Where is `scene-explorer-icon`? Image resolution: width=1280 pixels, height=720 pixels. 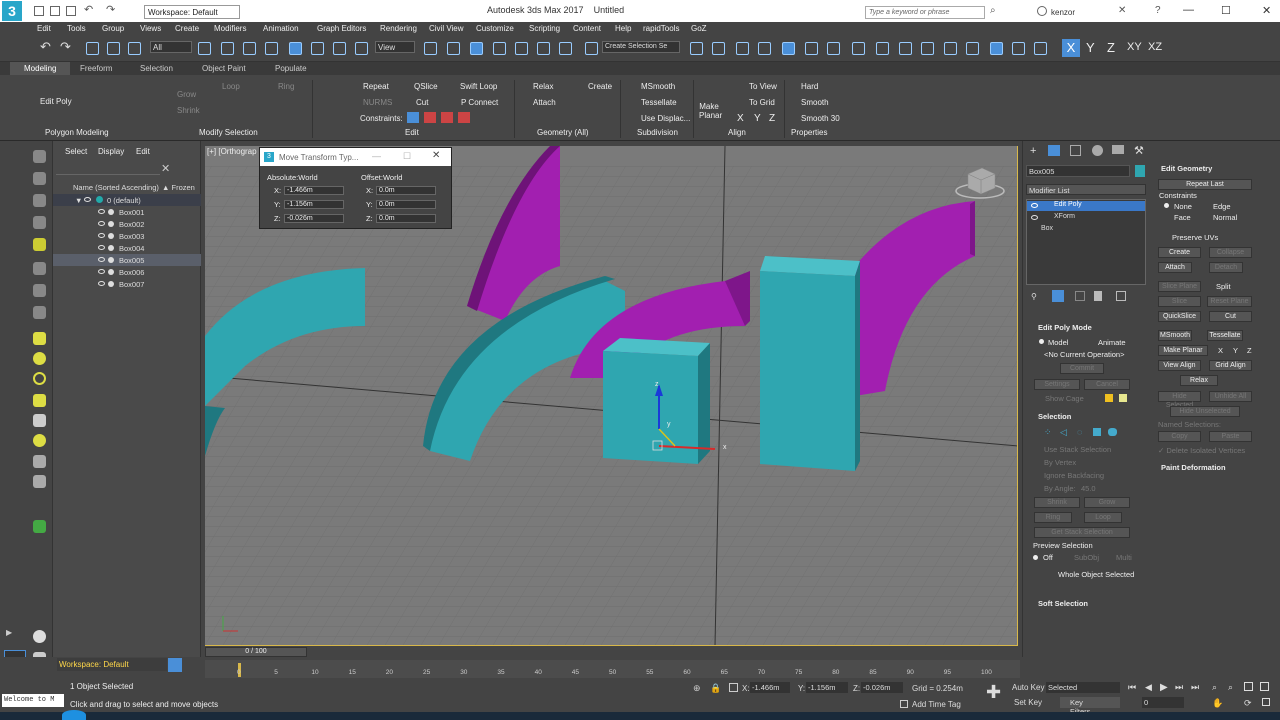
scene-explorer-icon is located at coordinates (788, 48).